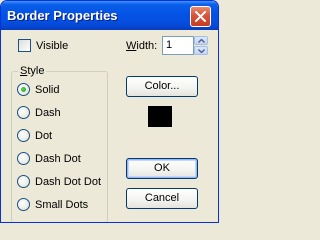  What do you see at coordinates (62, 204) in the screenshot?
I see `radio-label: Small Dots` at bounding box center [62, 204].